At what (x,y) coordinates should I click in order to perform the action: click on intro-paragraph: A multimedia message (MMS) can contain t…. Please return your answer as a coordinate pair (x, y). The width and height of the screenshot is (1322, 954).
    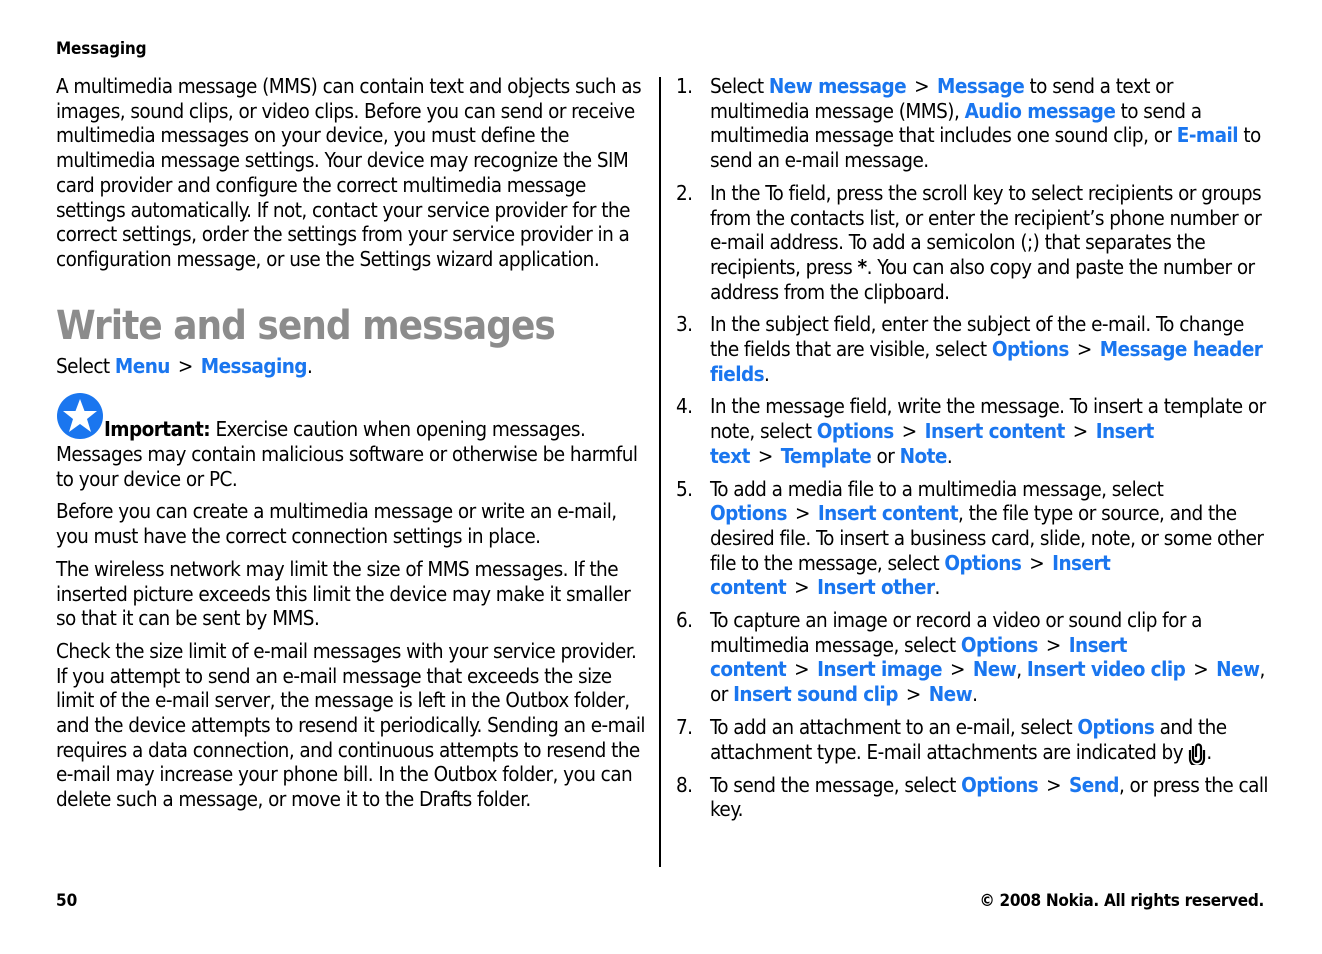
    Looking at the image, I should click on (349, 172).